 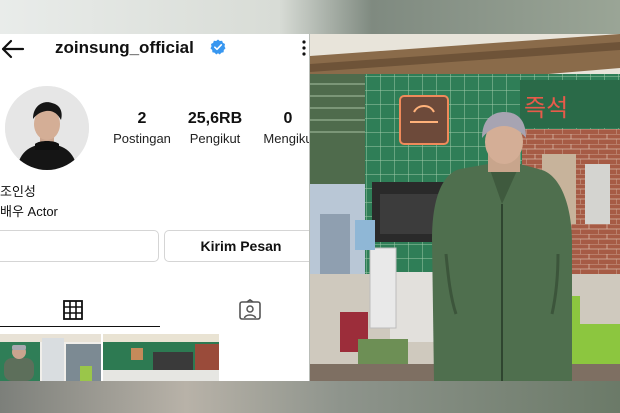 What do you see at coordinates (304, 48) in the screenshot?
I see `more-options-icon` at bounding box center [304, 48].